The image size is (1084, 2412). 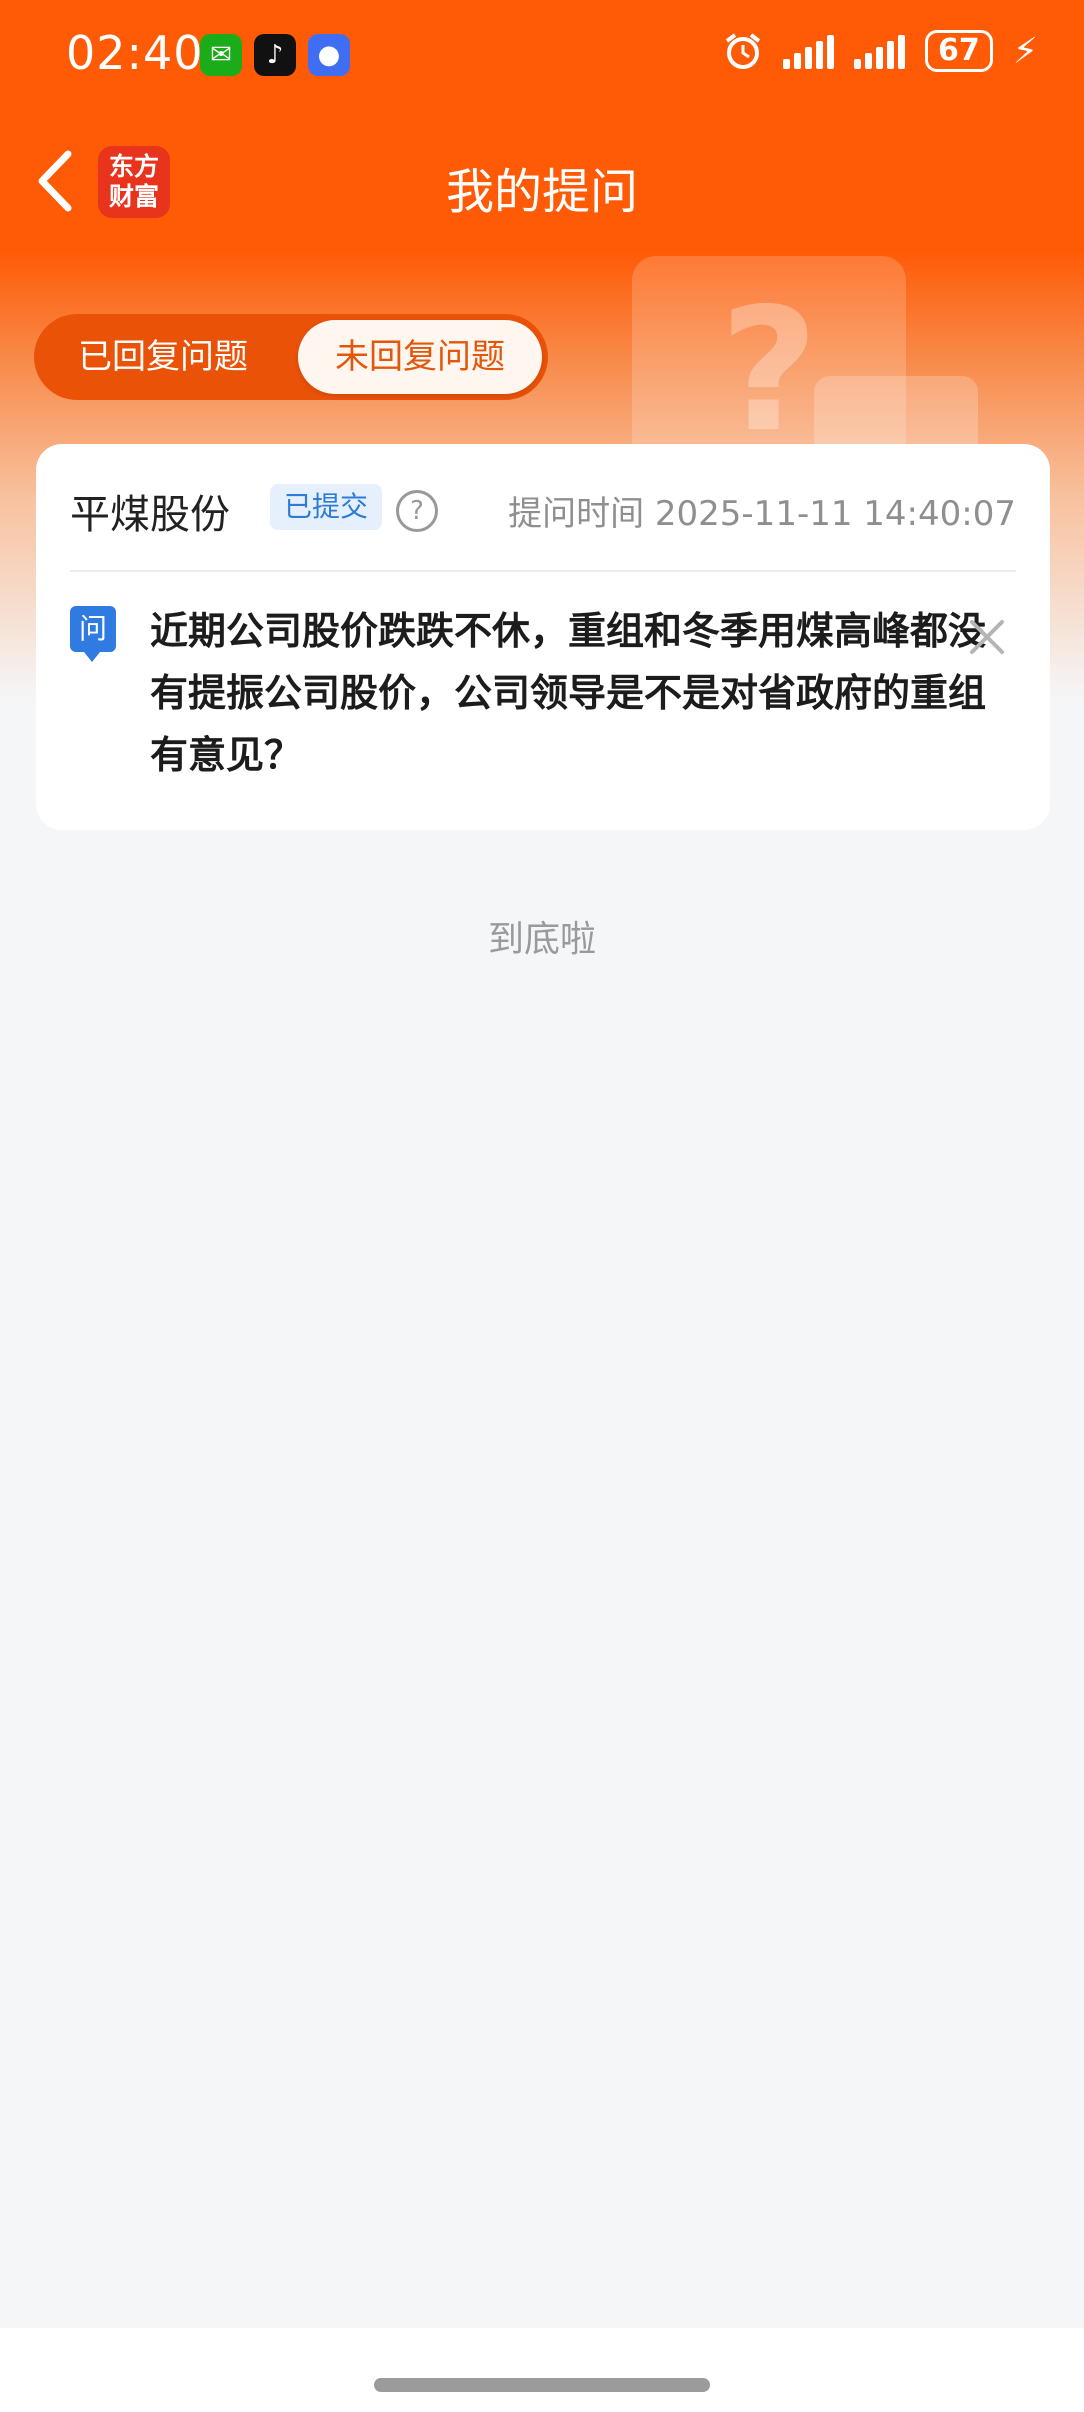 What do you see at coordinates (221, 55) in the screenshot?
I see `wechat-icon: ✉` at bounding box center [221, 55].